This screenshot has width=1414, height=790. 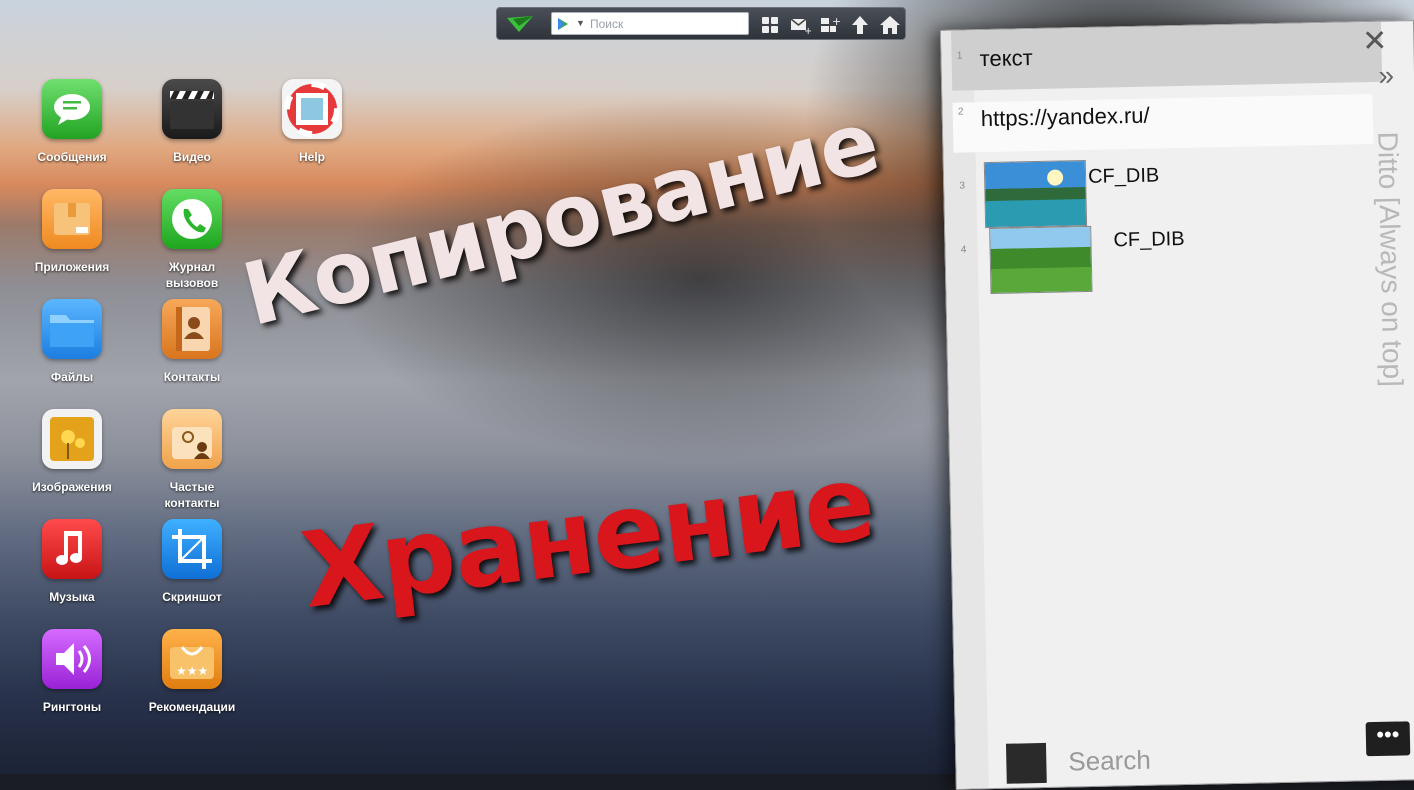 What do you see at coordinates (72, 157) in the screenshot?
I see `app-label: Сообщения` at bounding box center [72, 157].